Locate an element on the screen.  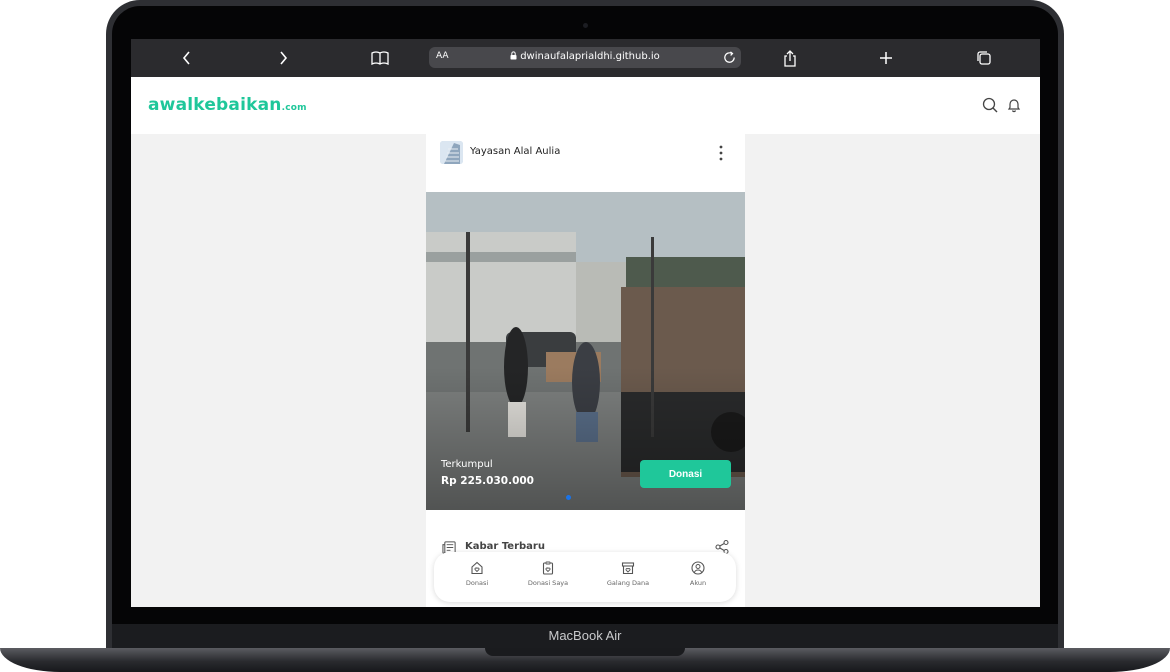
news-title: Kabar Terbaru is located at coordinates (505, 546).